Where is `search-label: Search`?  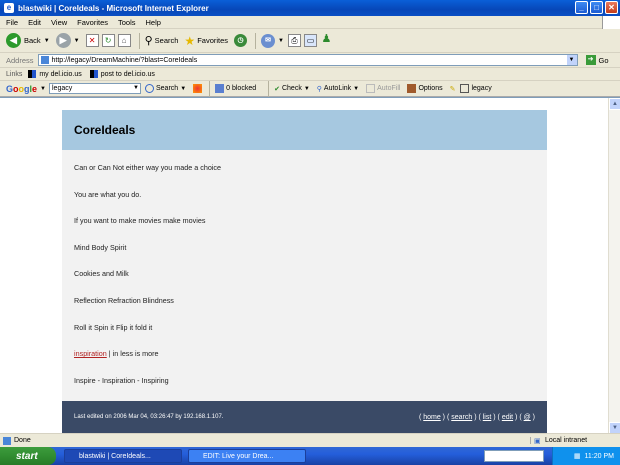
search-label: Search is located at coordinates (166, 40).